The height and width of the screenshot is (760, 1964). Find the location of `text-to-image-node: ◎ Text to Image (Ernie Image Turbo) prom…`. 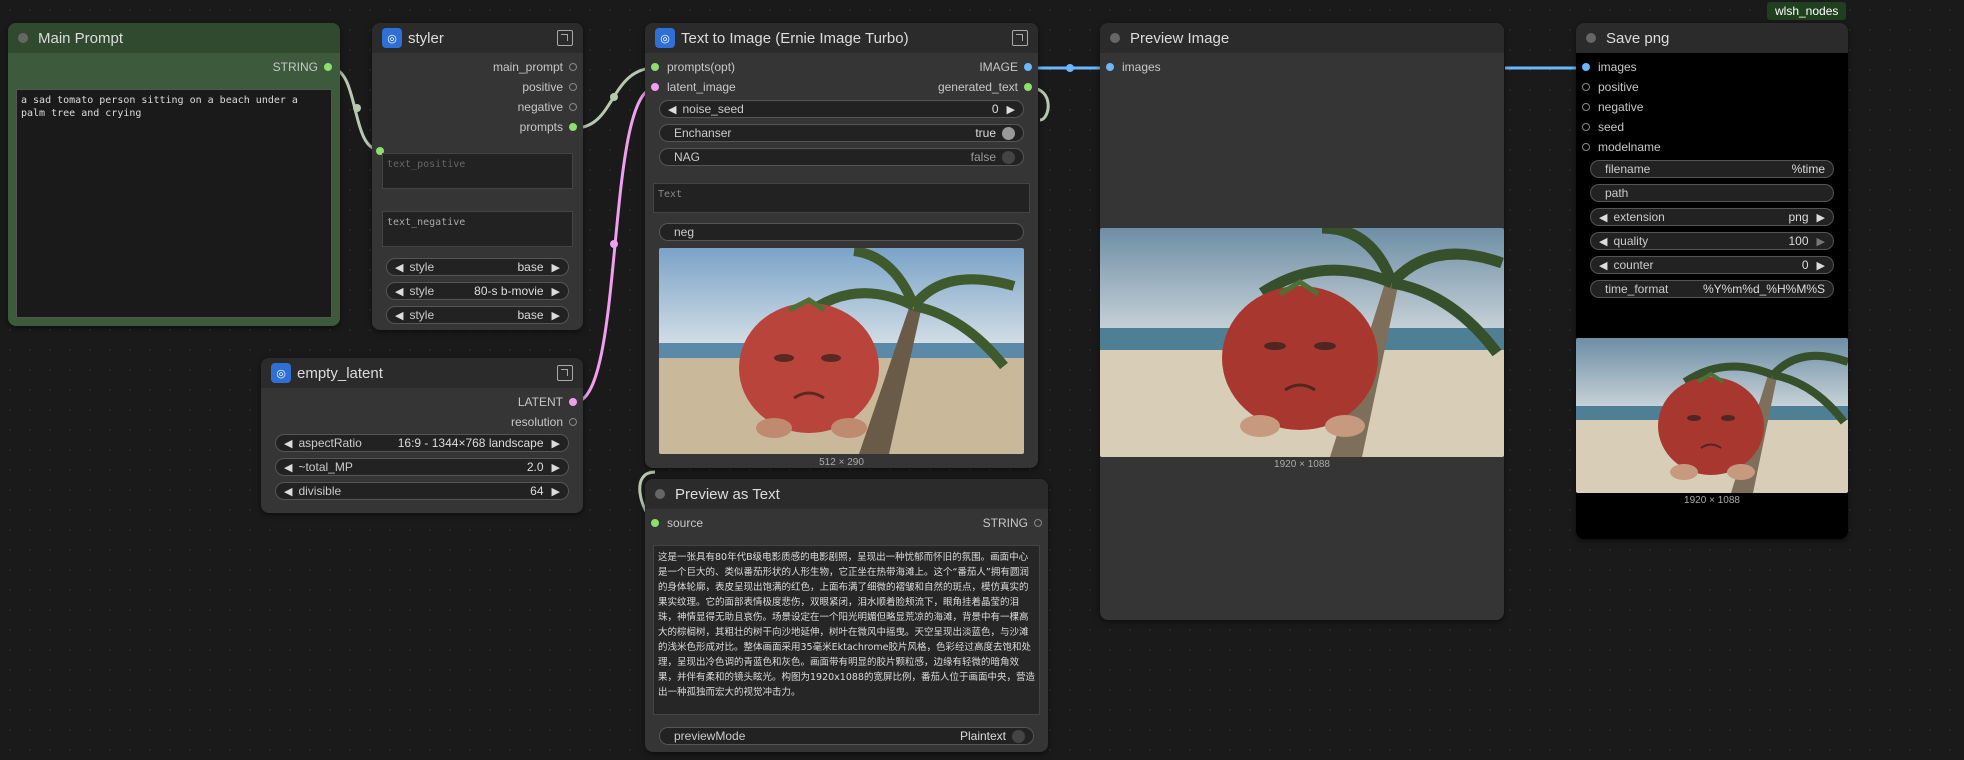

text-to-image-node: ◎ Text to Image (Ernie Image Turbo) prom… is located at coordinates (841, 245).